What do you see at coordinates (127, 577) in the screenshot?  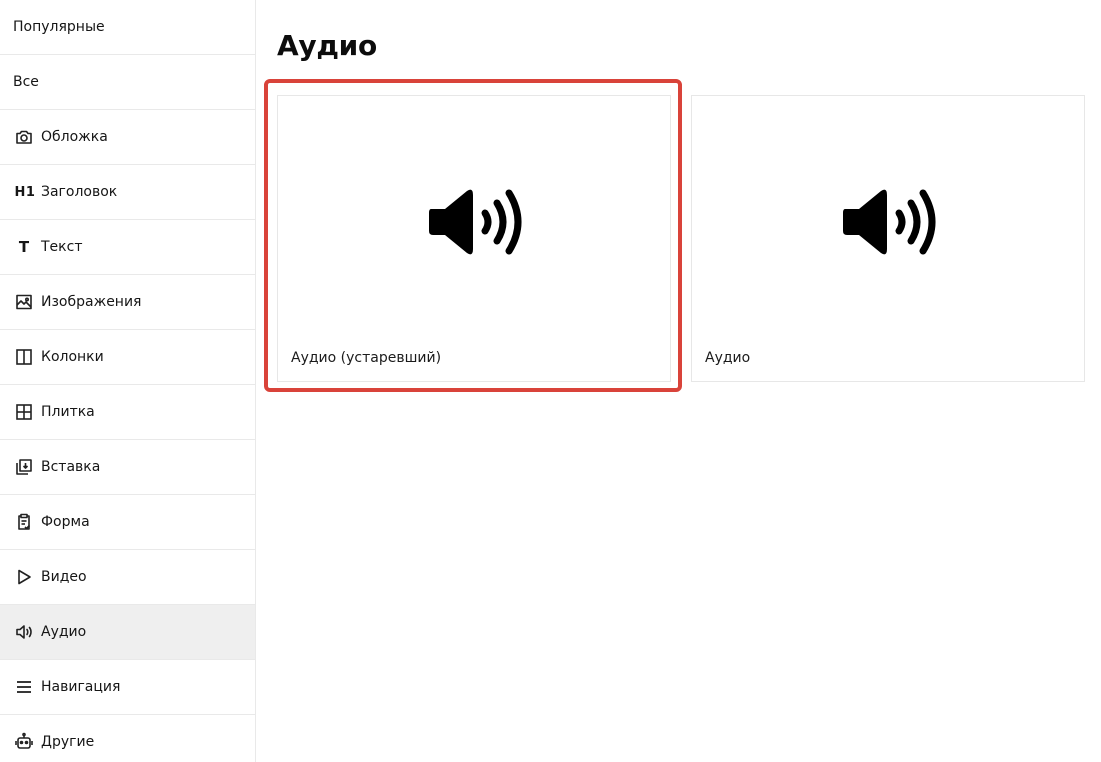 I see `sidebar-item-video: Видео` at bounding box center [127, 577].